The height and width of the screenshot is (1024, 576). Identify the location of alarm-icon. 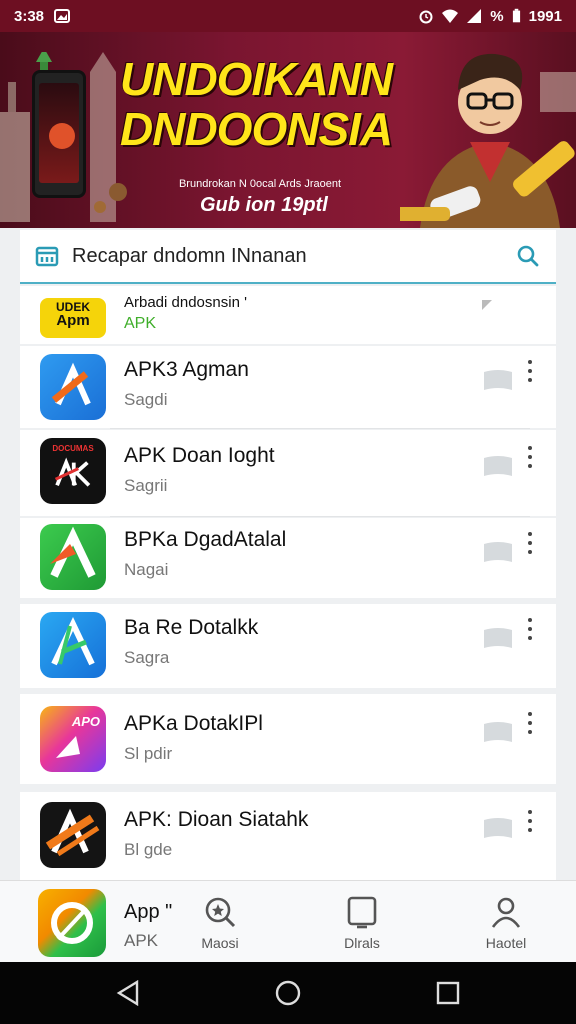
(426, 17).